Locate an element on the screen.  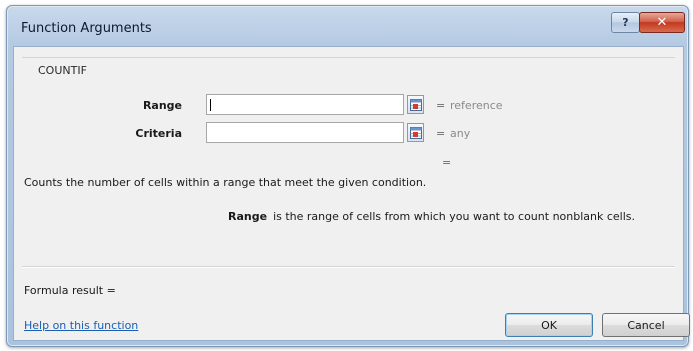
criteria-collapse-button is located at coordinates (415, 132).